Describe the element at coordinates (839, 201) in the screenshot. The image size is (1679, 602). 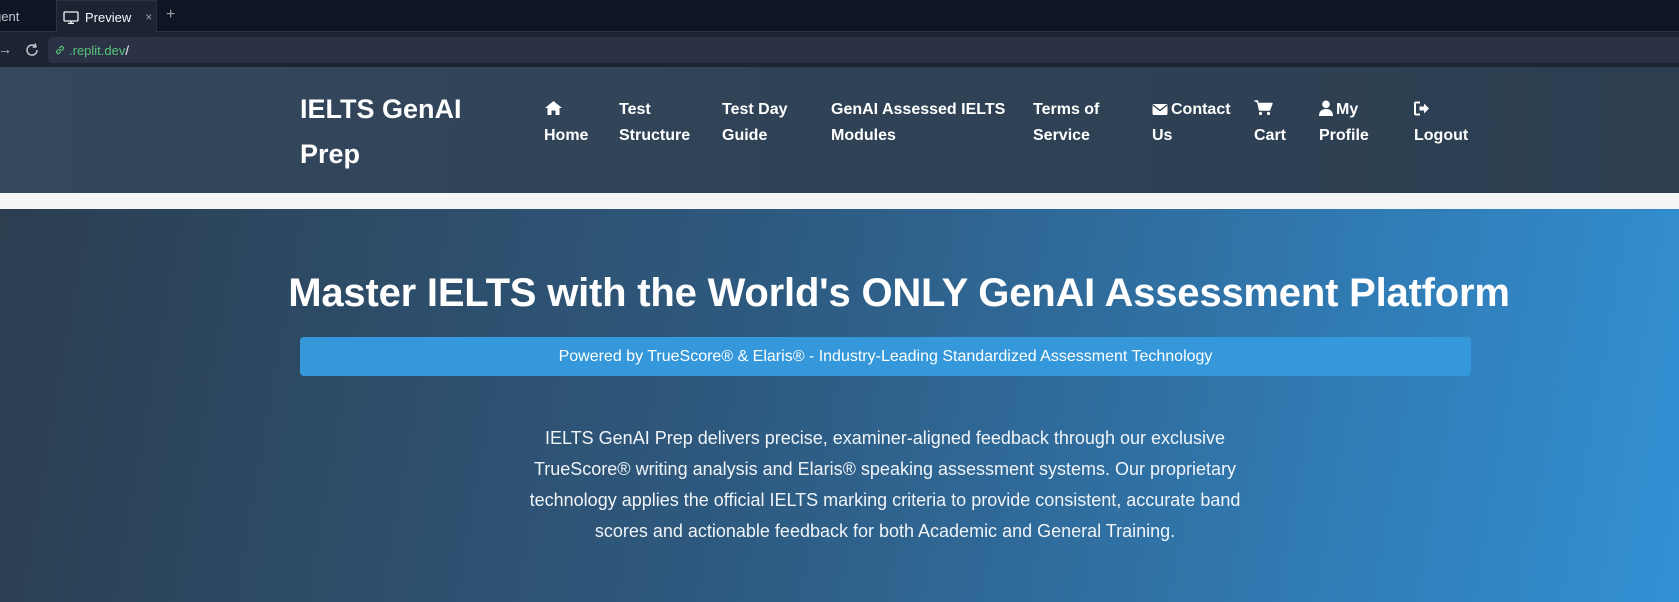
I see `header-divider-strip` at that location.